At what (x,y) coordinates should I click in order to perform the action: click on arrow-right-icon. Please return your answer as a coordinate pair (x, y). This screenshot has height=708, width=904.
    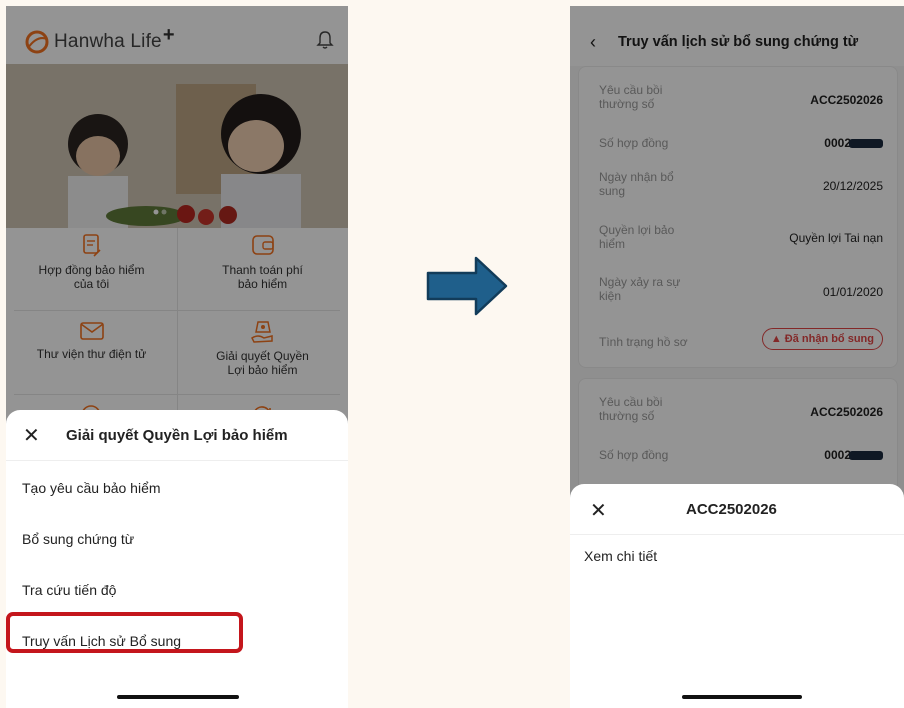
    Looking at the image, I should click on (467, 286).